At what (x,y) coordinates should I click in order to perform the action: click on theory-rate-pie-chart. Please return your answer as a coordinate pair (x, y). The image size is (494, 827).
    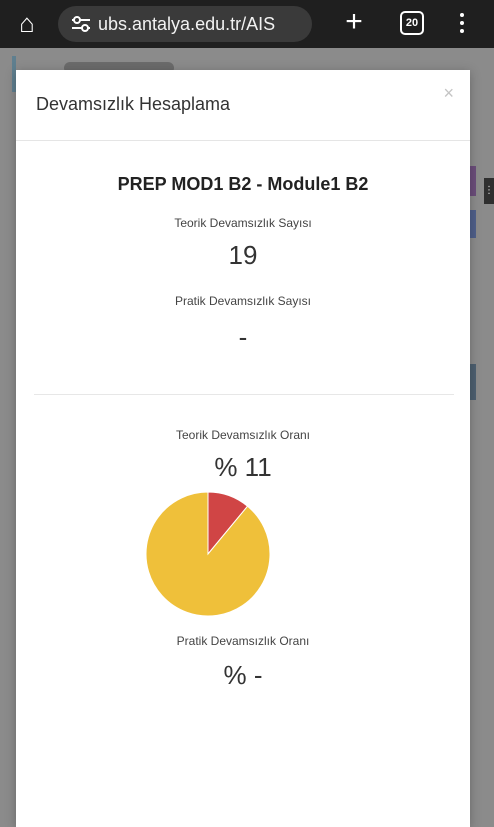
    Looking at the image, I should click on (208, 554).